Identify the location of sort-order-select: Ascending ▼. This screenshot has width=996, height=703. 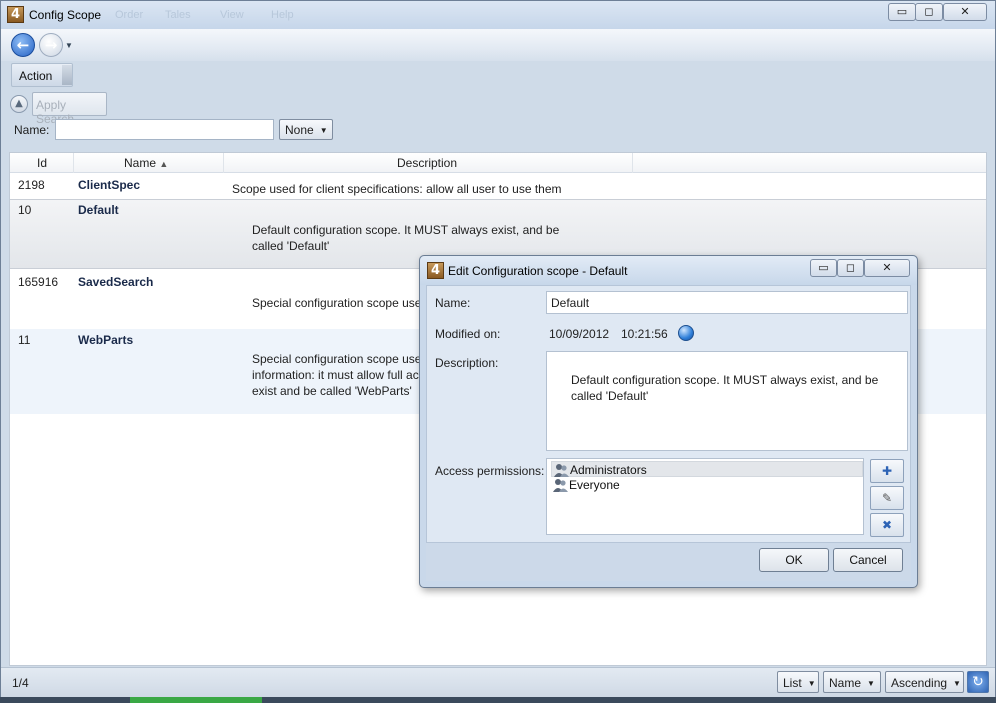
(924, 682).